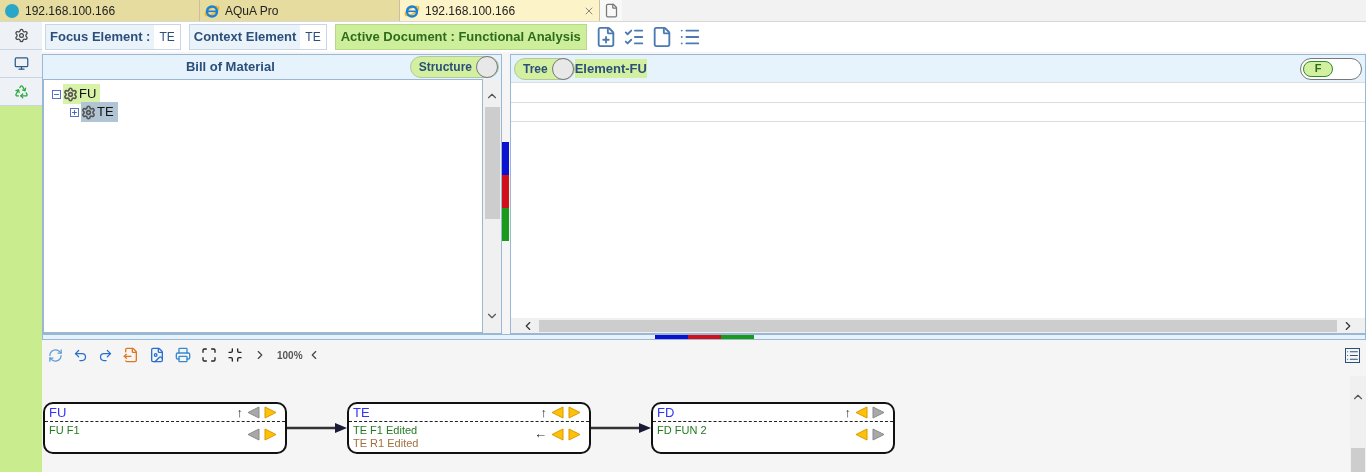 The height and width of the screenshot is (472, 1366). What do you see at coordinates (82, 94) in the screenshot?
I see `tree-item: FU` at bounding box center [82, 94].